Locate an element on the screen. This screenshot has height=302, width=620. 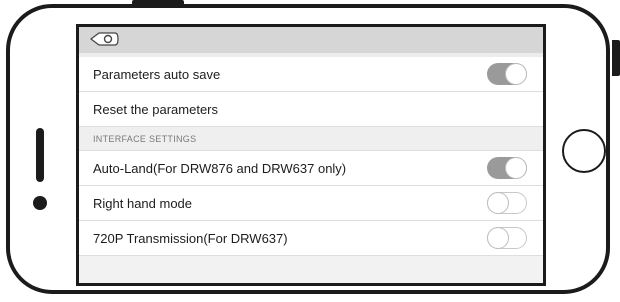
section-title: INTERFACE SETTINGS is located at coordinates (145, 139).